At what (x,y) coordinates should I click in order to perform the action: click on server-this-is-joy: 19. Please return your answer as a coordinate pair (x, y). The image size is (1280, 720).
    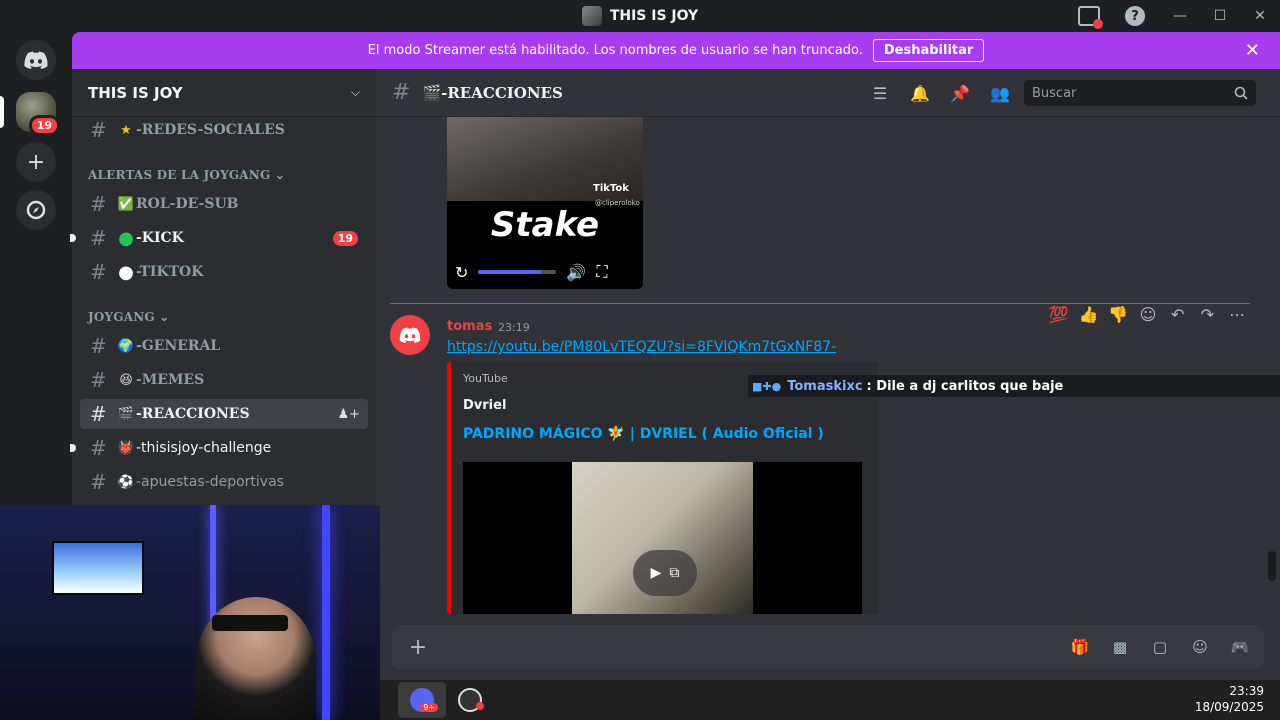
    Looking at the image, I should click on (38, 114).